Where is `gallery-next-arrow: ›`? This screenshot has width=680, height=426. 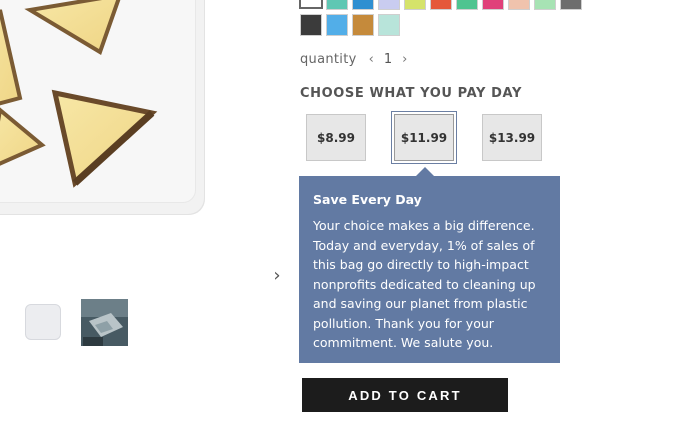 gallery-next-arrow: › is located at coordinates (277, 276).